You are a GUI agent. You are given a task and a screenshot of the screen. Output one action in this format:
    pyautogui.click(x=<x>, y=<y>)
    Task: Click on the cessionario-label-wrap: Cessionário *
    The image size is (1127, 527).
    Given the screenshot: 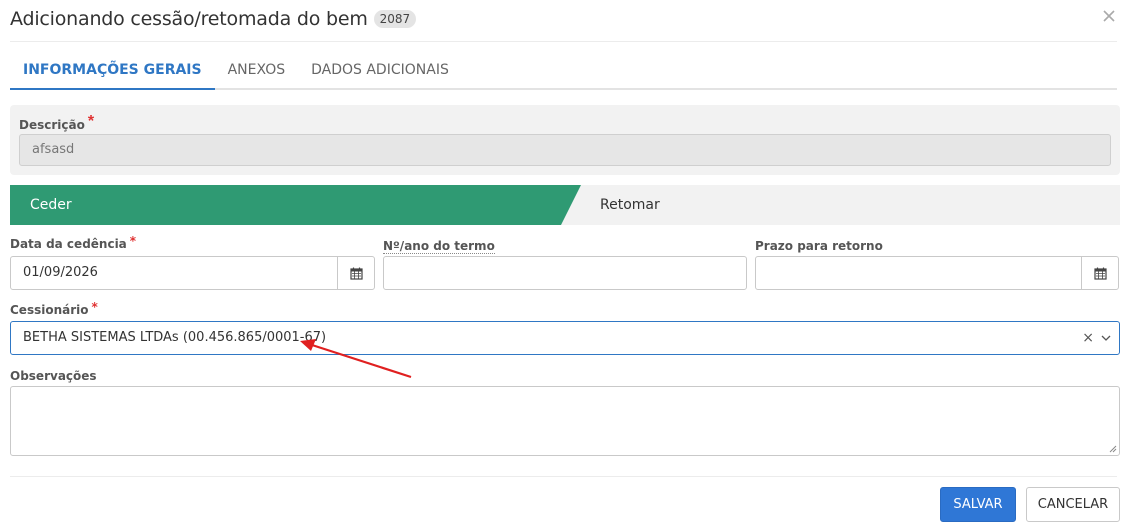 What is the action you would take?
    pyautogui.click(x=54, y=308)
    